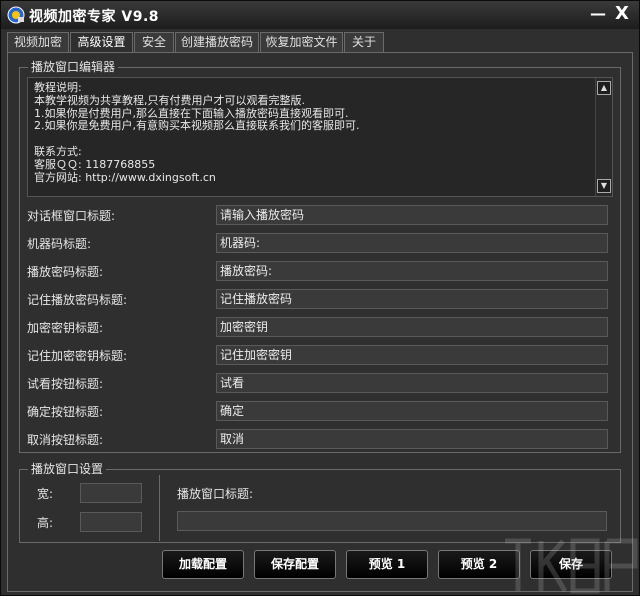 Image resolution: width=640 pixels, height=596 pixels. Describe the element at coordinates (412, 215) in the screenshot. I see `dialog-title-field: 请输入播放密码` at that location.